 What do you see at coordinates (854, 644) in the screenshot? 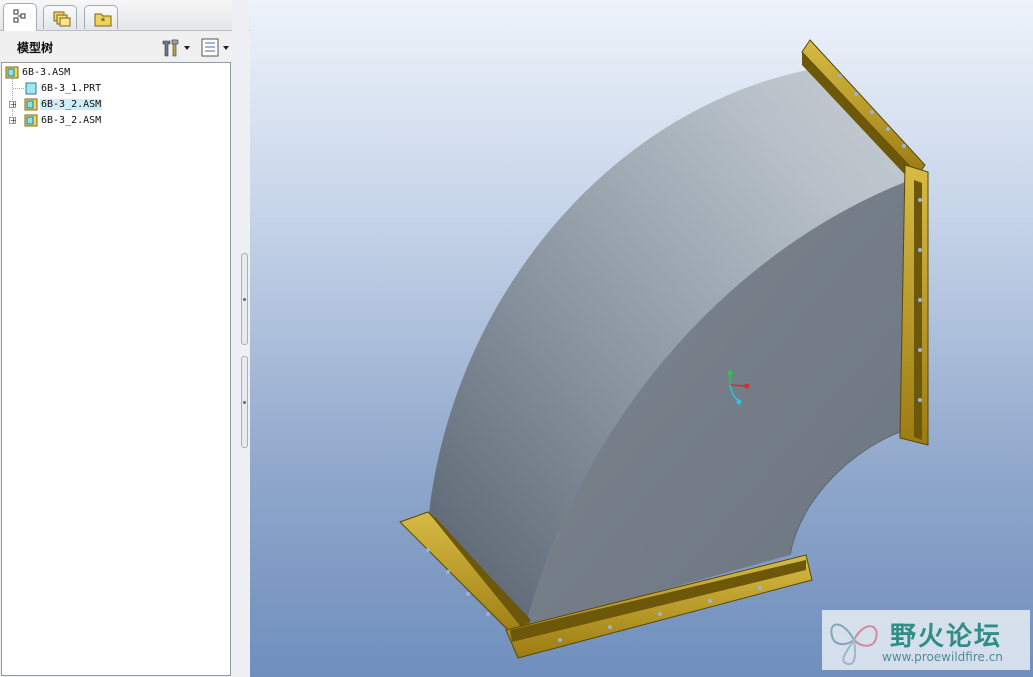
I see `butterfly-logo-icon` at bounding box center [854, 644].